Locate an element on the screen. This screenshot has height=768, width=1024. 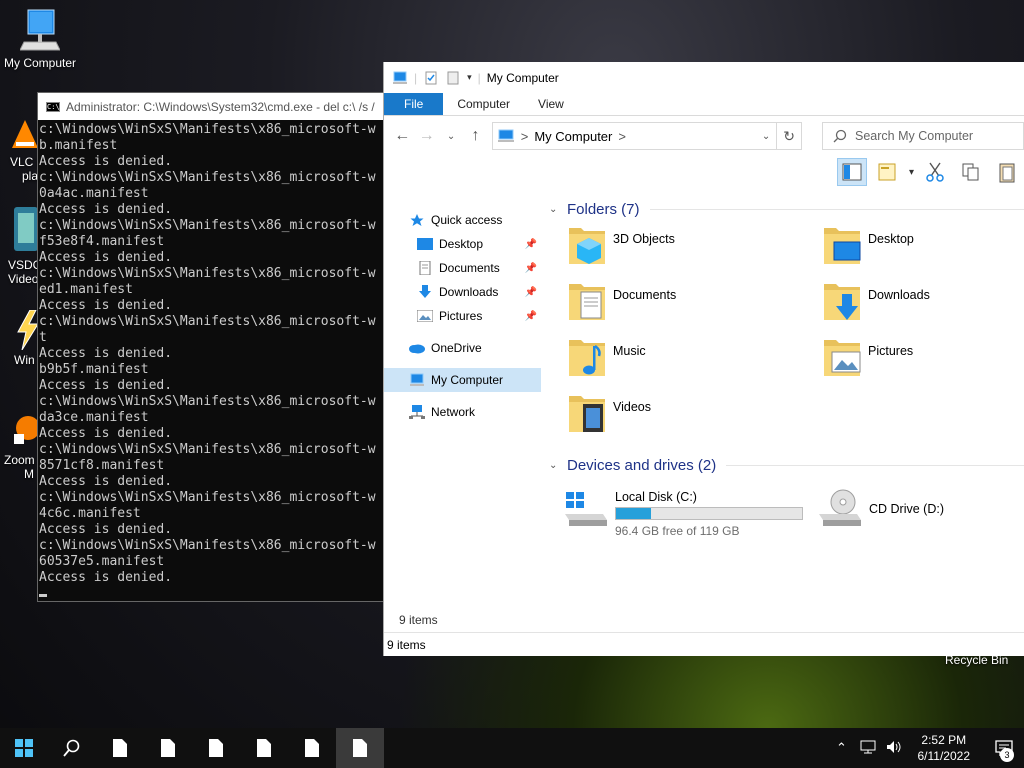
folder-documents: Documents is located at coordinates (694, 308).